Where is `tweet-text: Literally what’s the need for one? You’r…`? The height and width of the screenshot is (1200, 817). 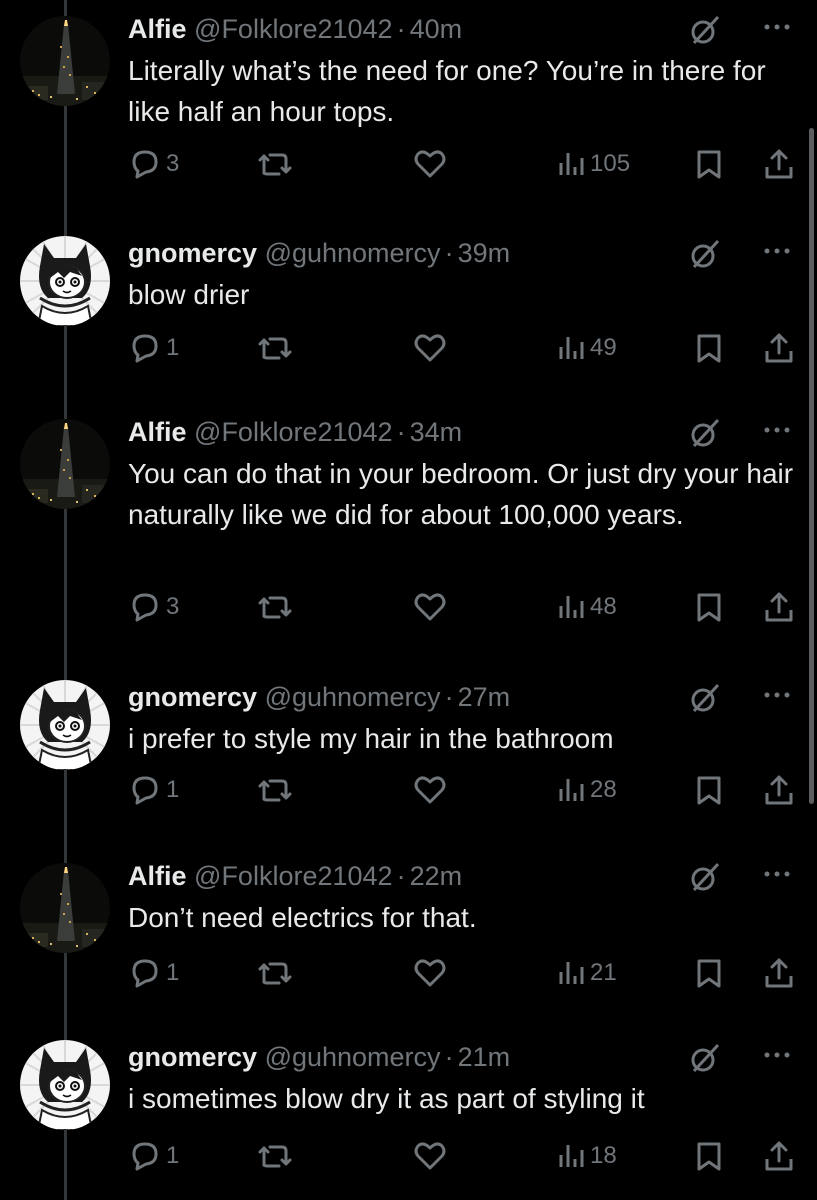 tweet-text: Literally what’s the need for one? You’r… is located at coordinates (447, 91).